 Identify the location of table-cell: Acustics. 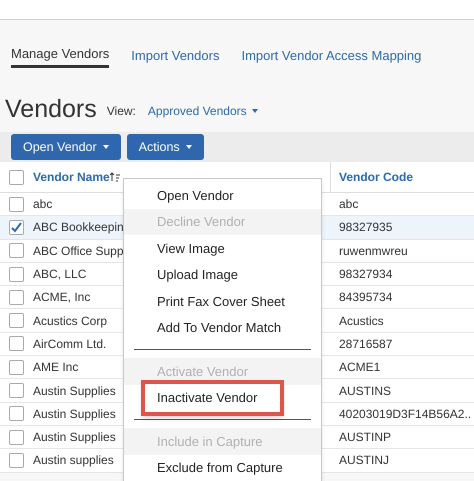
(361, 321).